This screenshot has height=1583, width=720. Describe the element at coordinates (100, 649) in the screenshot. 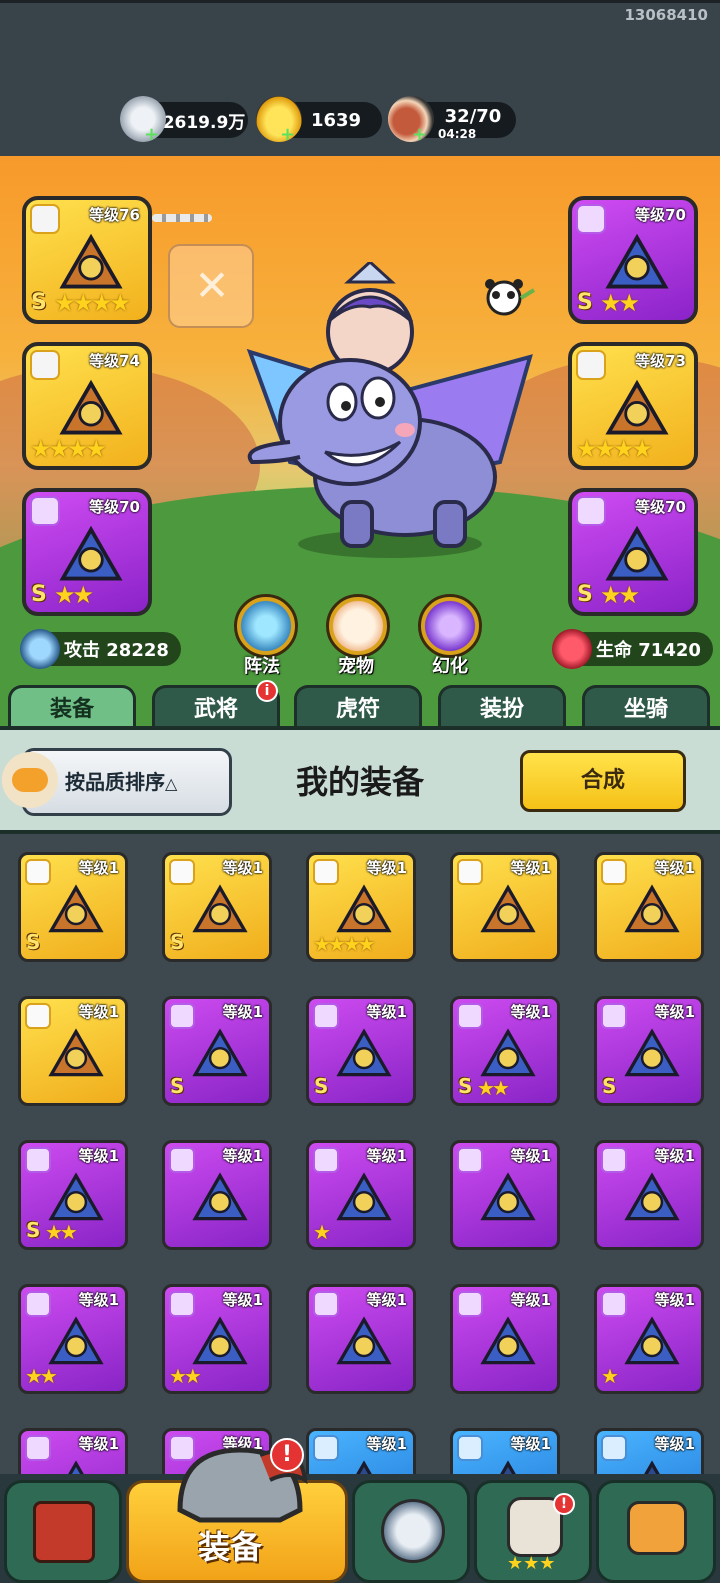

I see `attack-stat: 攻击 28228` at that location.